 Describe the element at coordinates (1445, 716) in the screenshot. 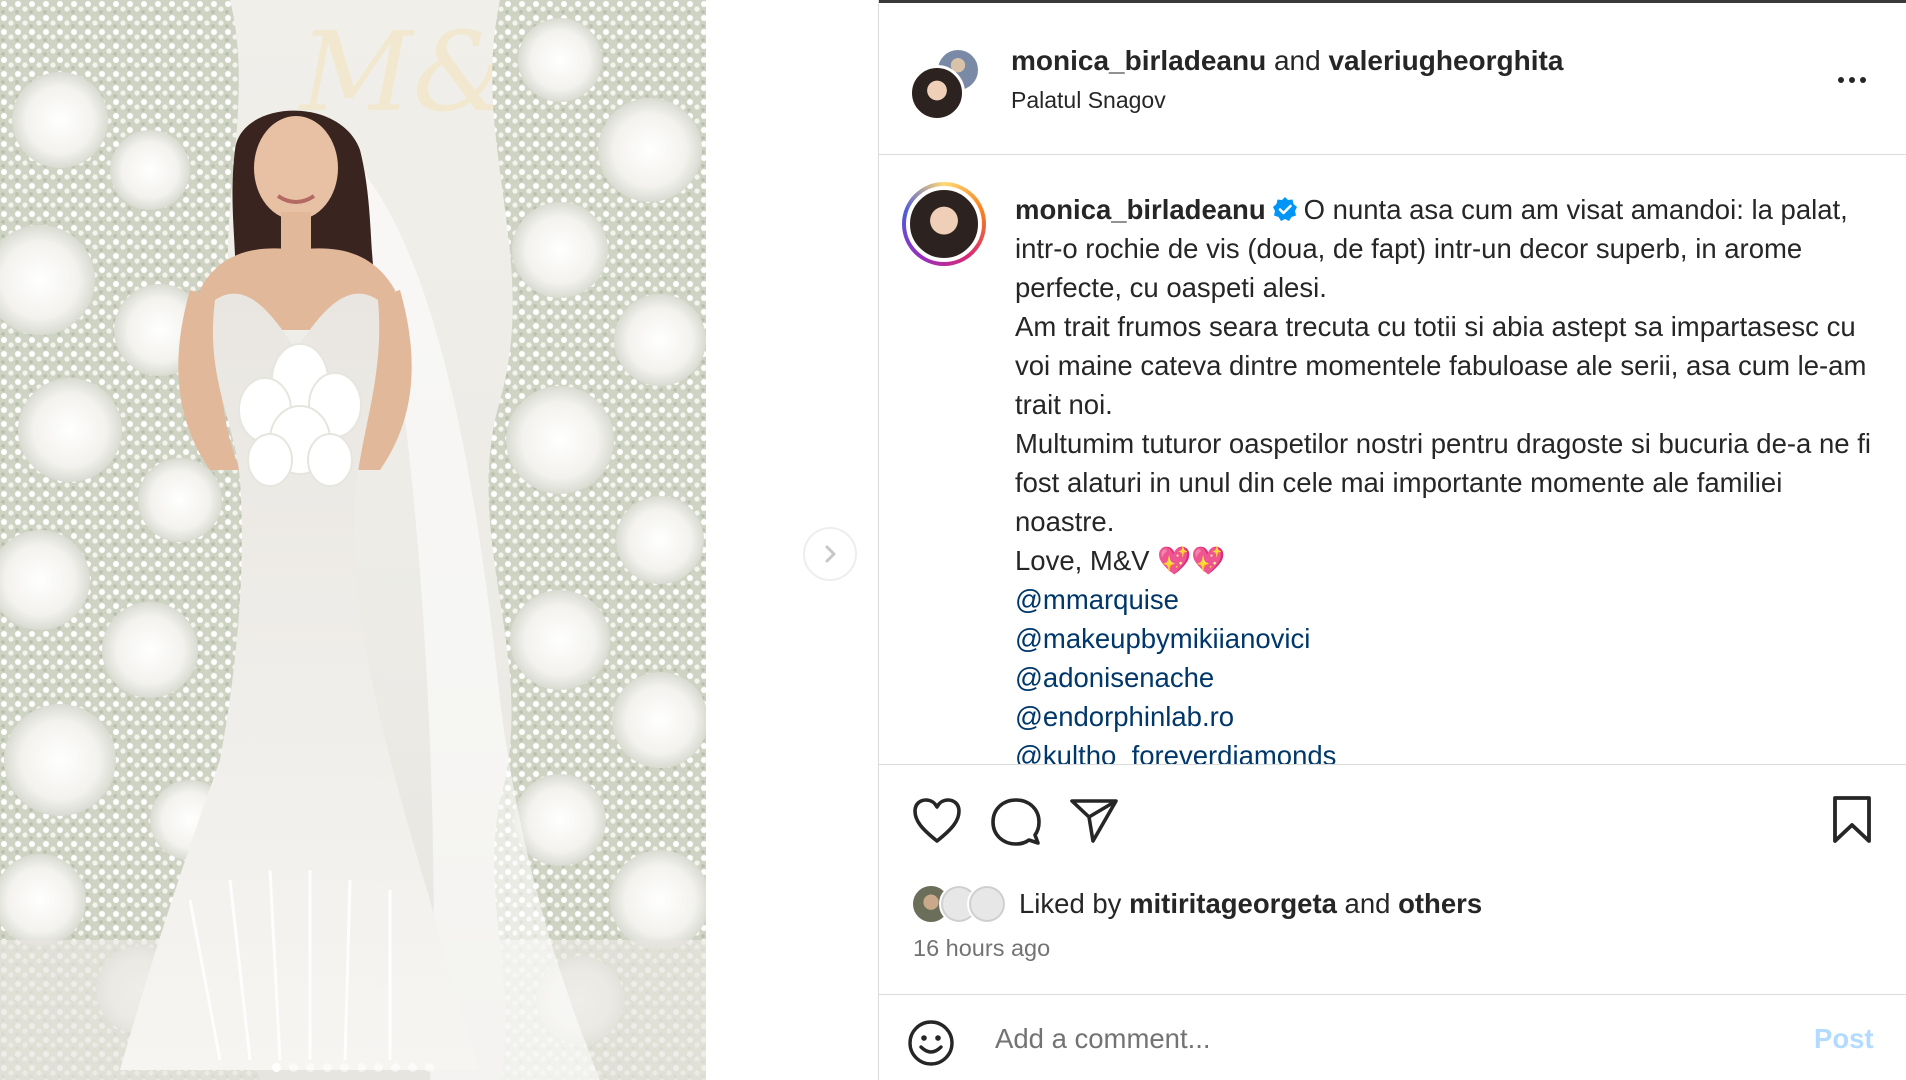

I see `mention-link: @endorphinlab.ro` at that location.